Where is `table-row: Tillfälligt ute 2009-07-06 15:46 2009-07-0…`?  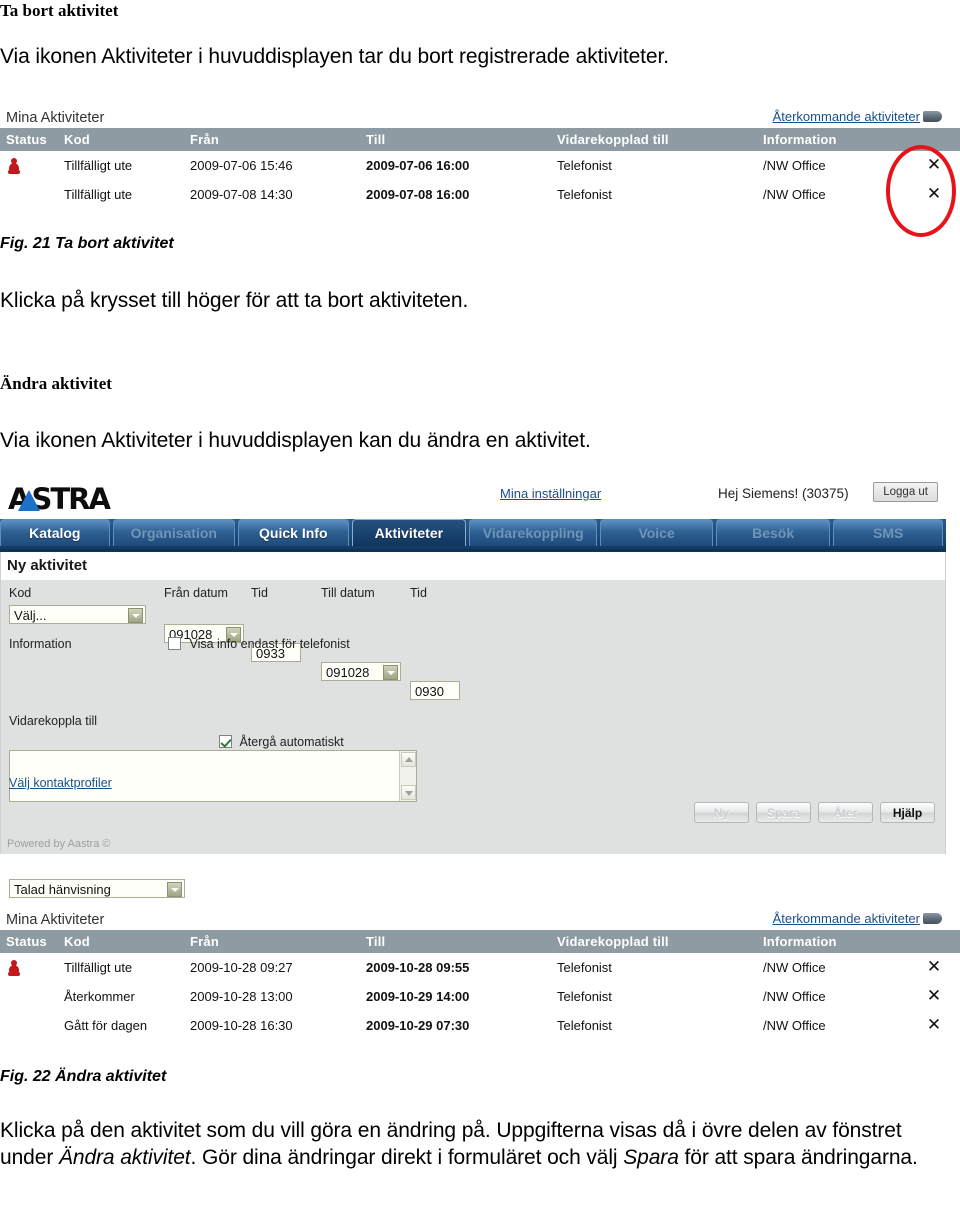
table-row: Tillfälligt ute 2009-07-06 15:46 2009-07-0… is located at coordinates (480, 165).